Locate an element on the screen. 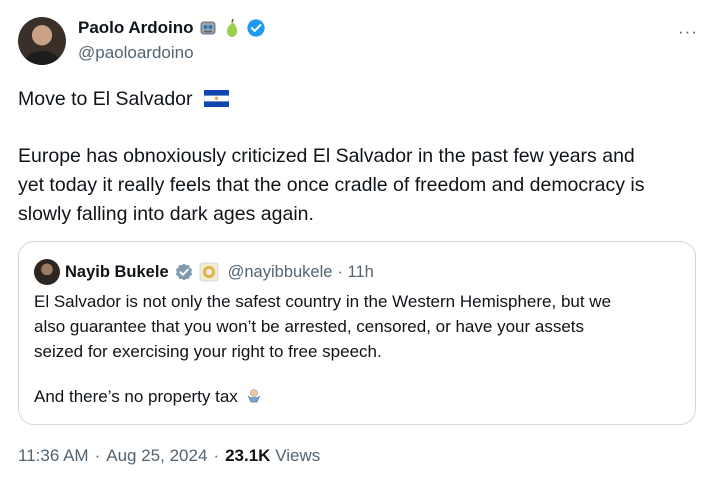  quoted-author-name: Nayib Bukele is located at coordinates (117, 272).